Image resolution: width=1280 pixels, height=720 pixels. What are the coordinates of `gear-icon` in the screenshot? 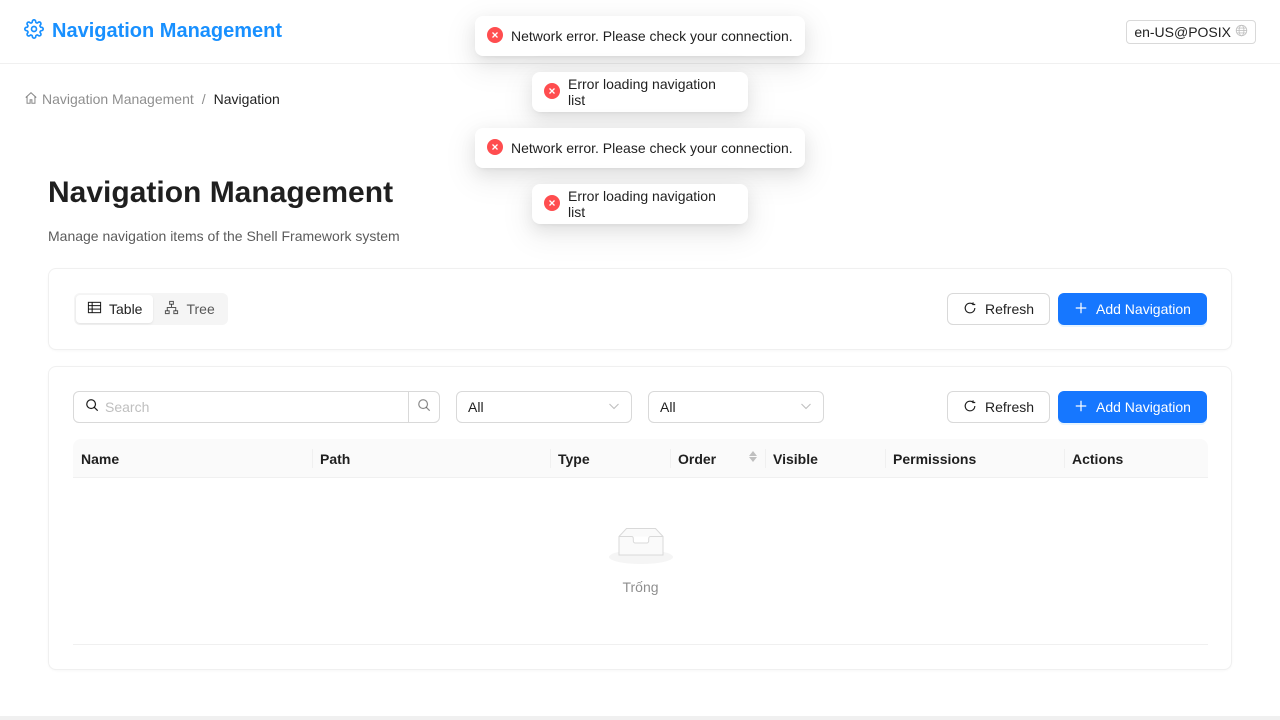 It's located at (34, 31).